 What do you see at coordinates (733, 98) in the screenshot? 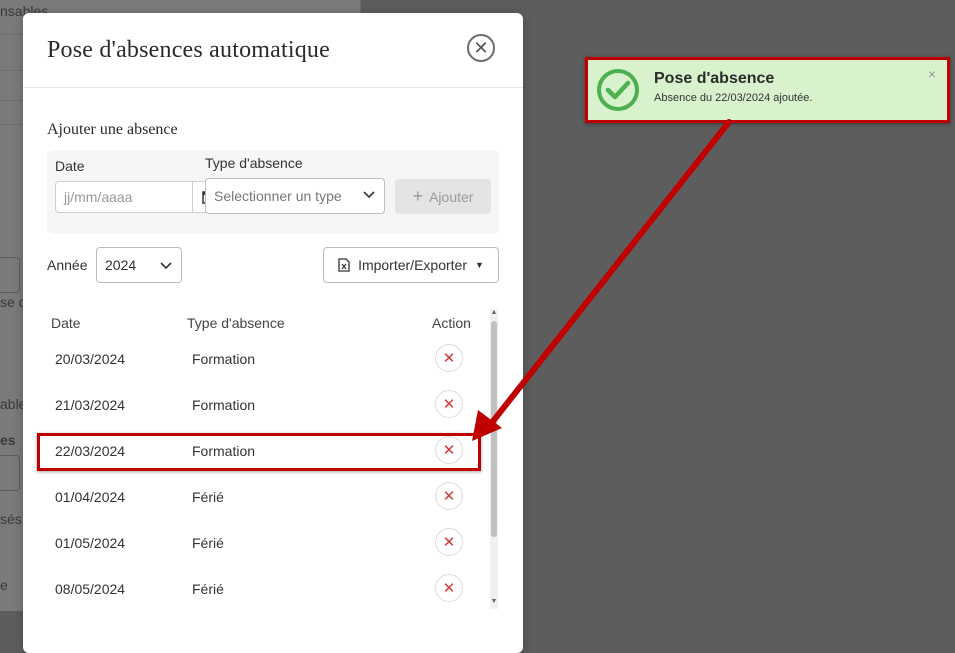
I see `toast-message: Absence du 22/03/2024 ajoutée.` at bounding box center [733, 98].